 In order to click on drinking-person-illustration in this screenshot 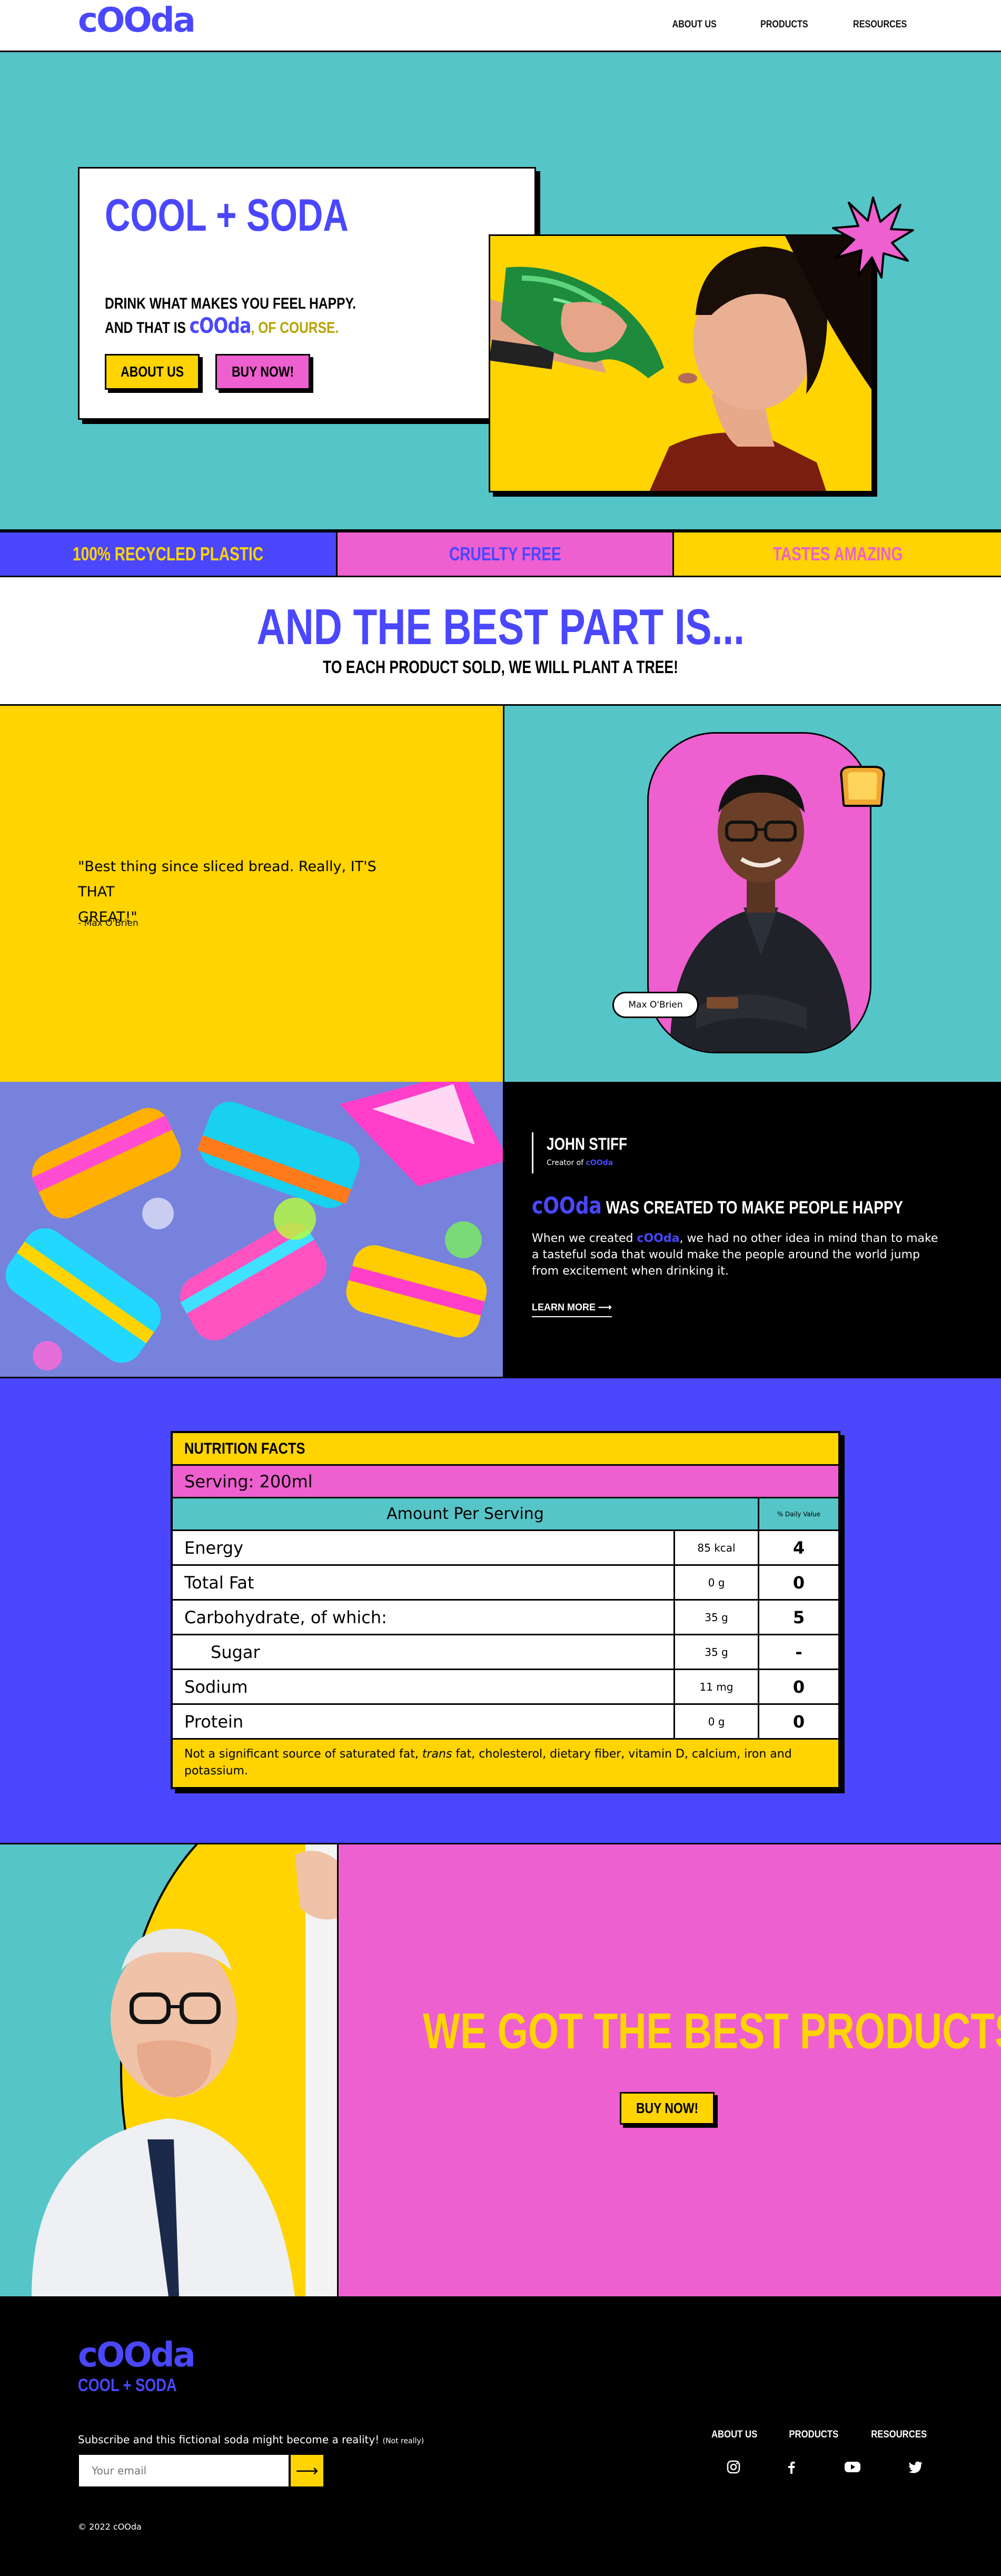, I will do `click(680, 363)`.